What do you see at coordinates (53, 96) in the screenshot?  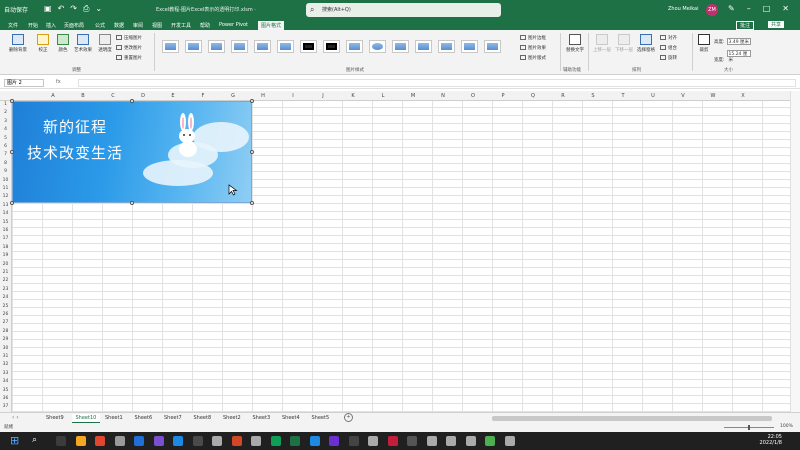 I see `column-header: A` at bounding box center [53, 96].